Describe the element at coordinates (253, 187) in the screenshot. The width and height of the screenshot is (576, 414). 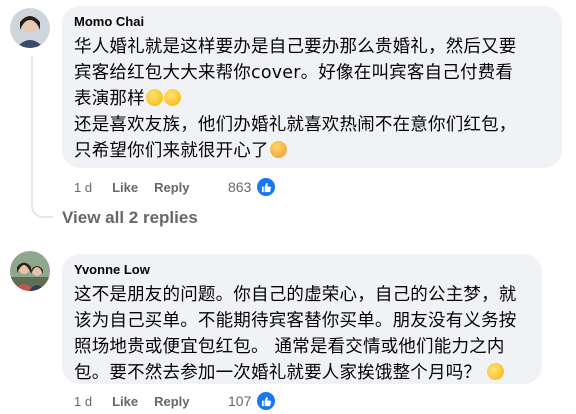
I see `reaction-count: 863` at that location.